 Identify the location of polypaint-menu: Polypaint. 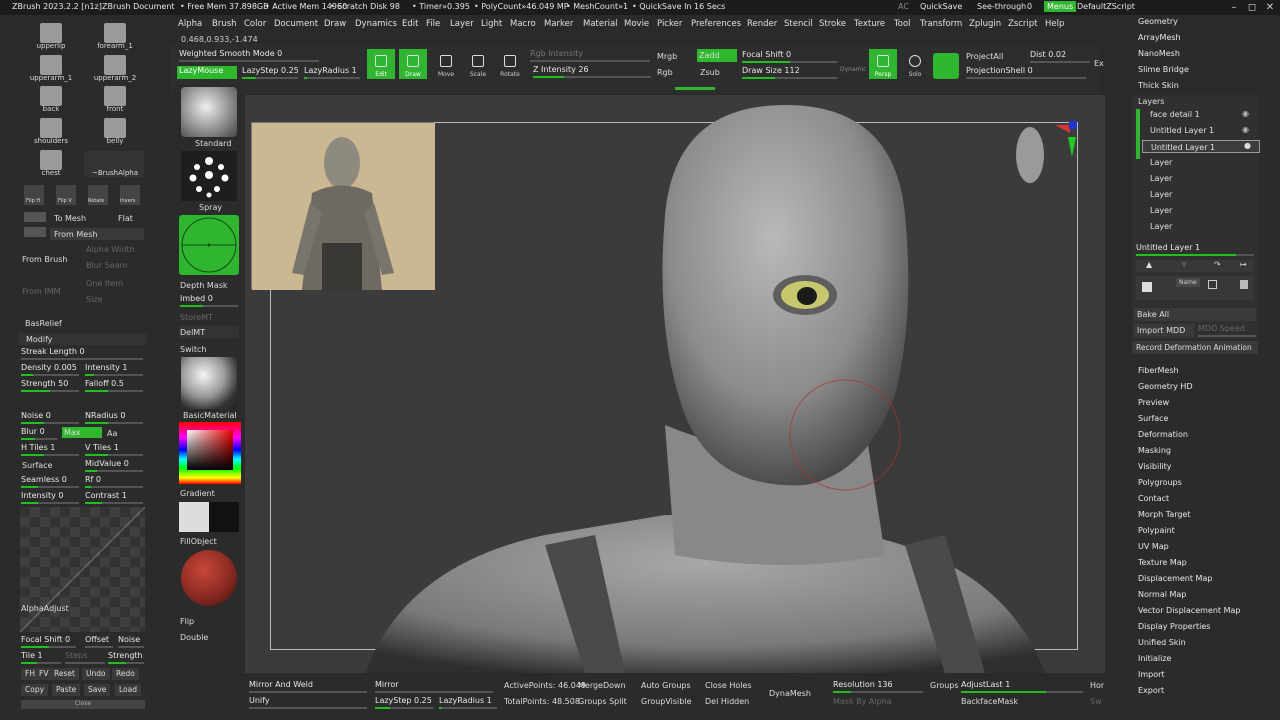
(1156, 530).